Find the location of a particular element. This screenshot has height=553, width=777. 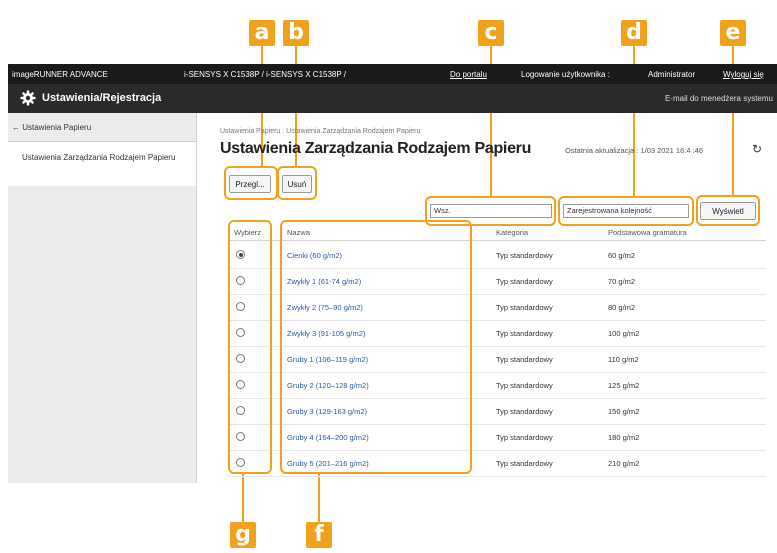

portal-link: Do portalu is located at coordinates (468, 74).